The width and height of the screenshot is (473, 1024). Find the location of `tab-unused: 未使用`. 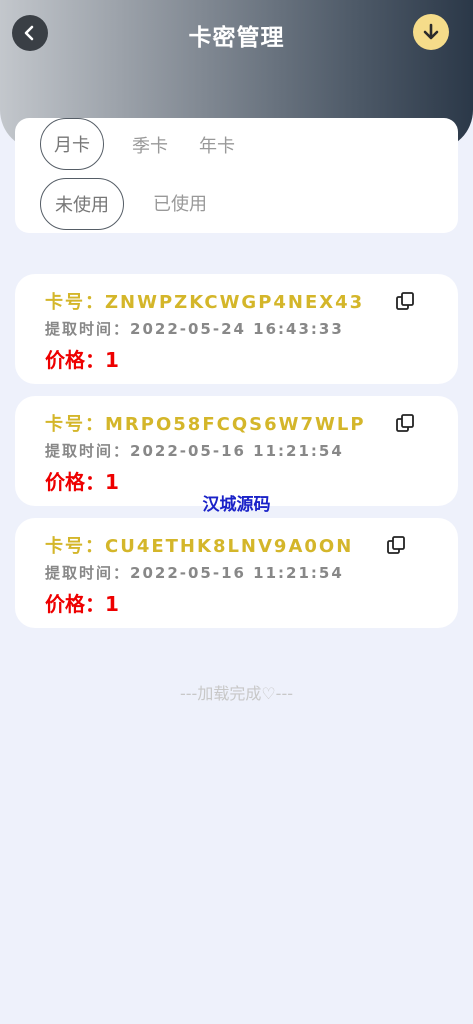

tab-unused: 未使用 is located at coordinates (82, 204).